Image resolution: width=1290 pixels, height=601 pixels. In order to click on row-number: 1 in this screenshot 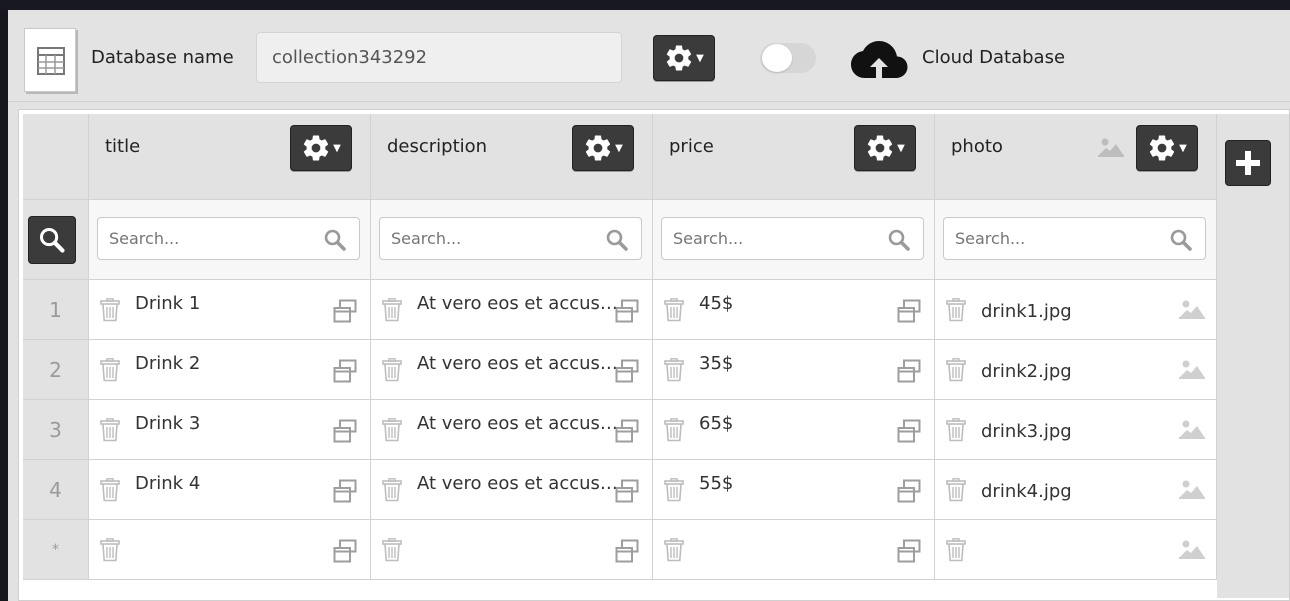, I will do `click(56, 310)`.